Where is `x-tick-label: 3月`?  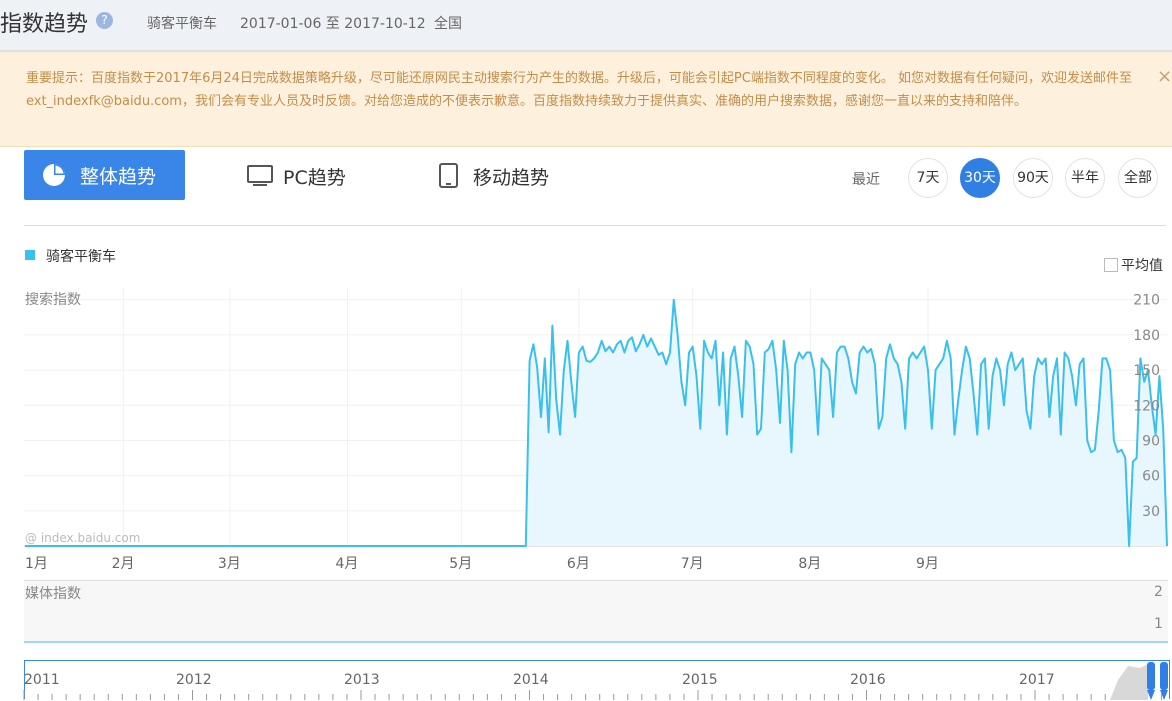 x-tick-label: 3月 is located at coordinates (229, 564).